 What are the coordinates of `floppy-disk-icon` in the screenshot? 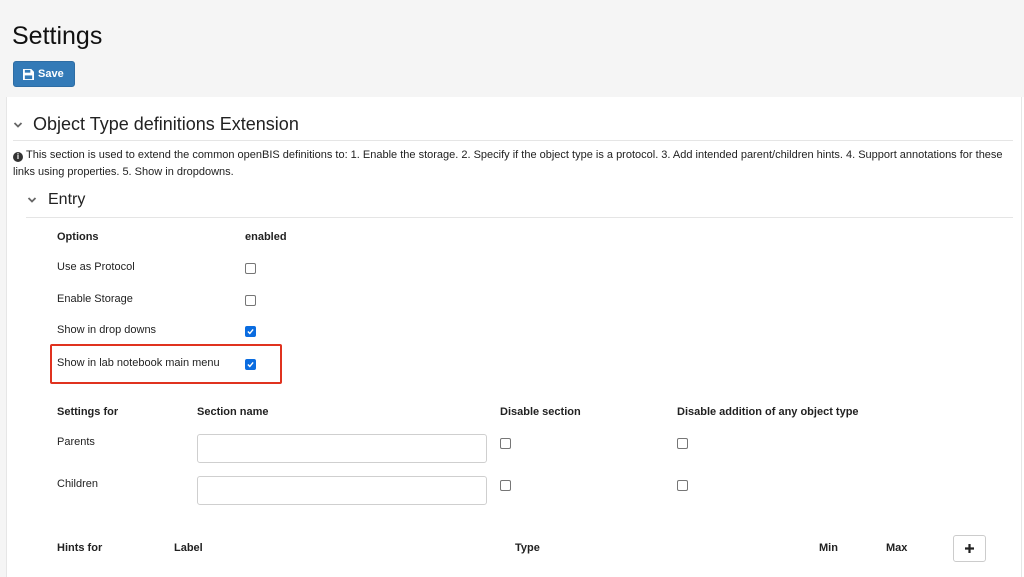 It's located at (28, 74).